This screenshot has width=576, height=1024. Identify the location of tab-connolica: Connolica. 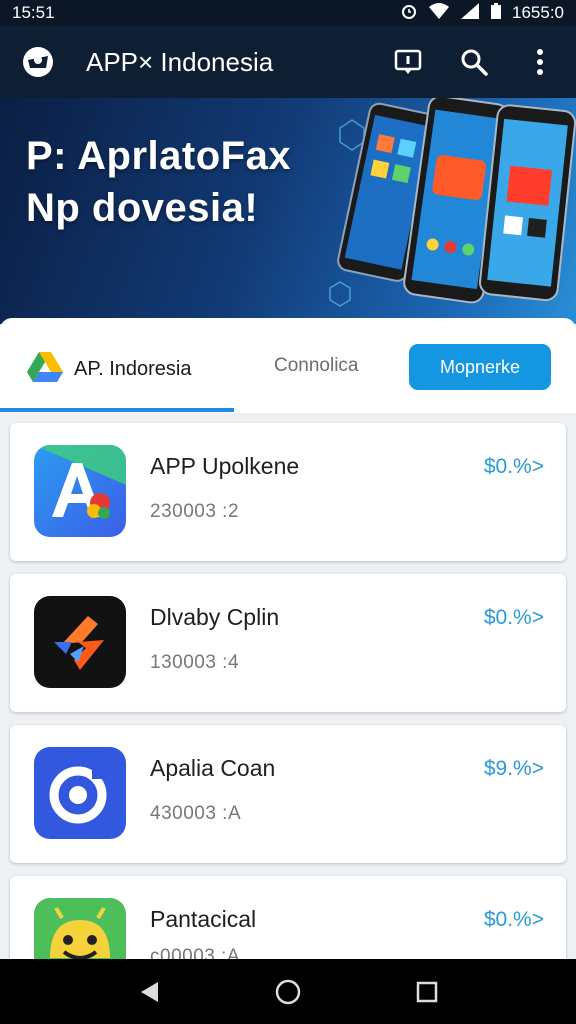
(316, 366).